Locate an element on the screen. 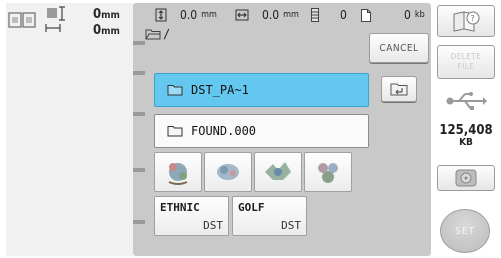  file-item-ethnic: ETHNIC DST is located at coordinates (191, 216).